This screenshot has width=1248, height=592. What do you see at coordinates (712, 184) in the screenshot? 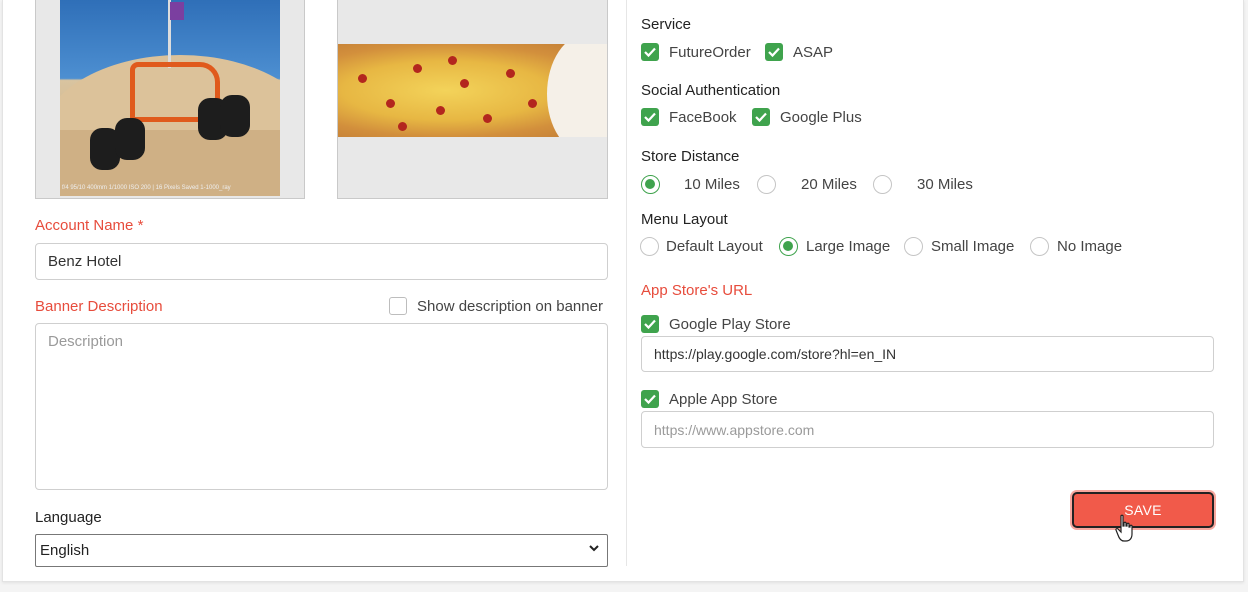
I see `distance-10-label: 10 Miles` at bounding box center [712, 184].